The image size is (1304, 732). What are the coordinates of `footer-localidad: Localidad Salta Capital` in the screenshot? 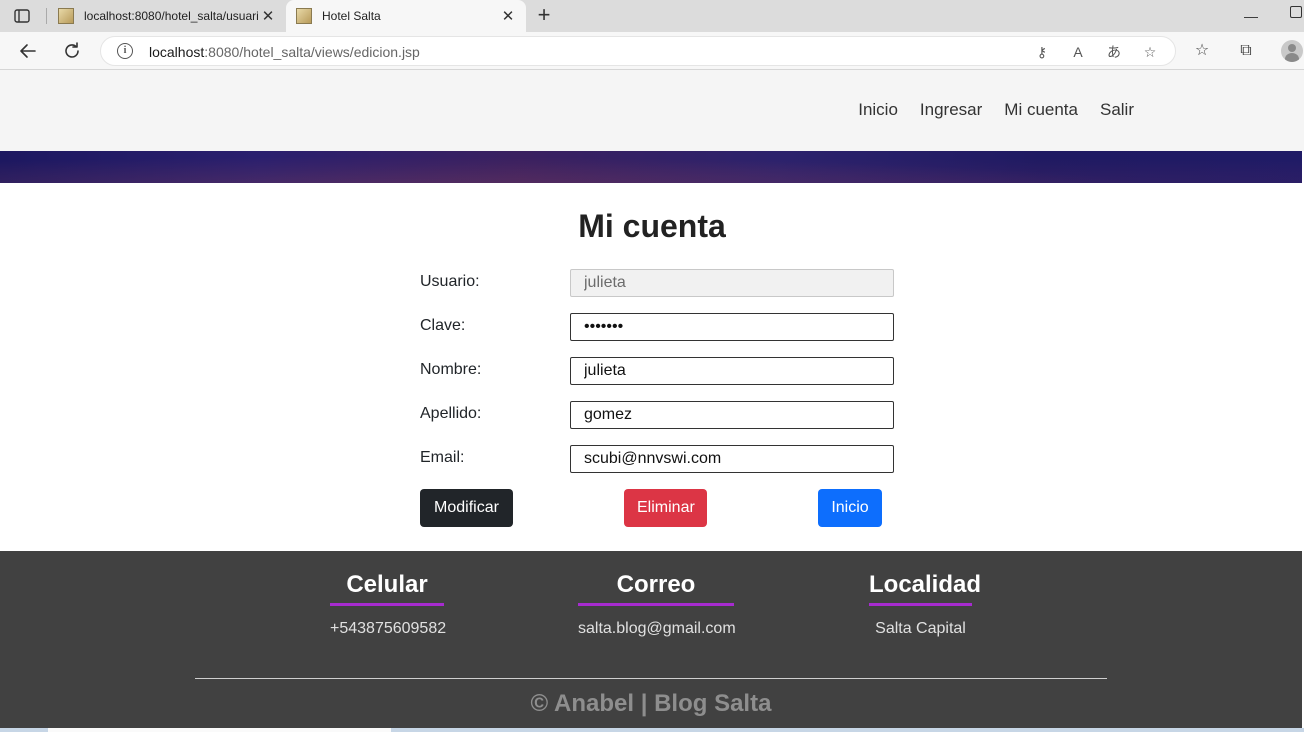 It's located at (925, 604).